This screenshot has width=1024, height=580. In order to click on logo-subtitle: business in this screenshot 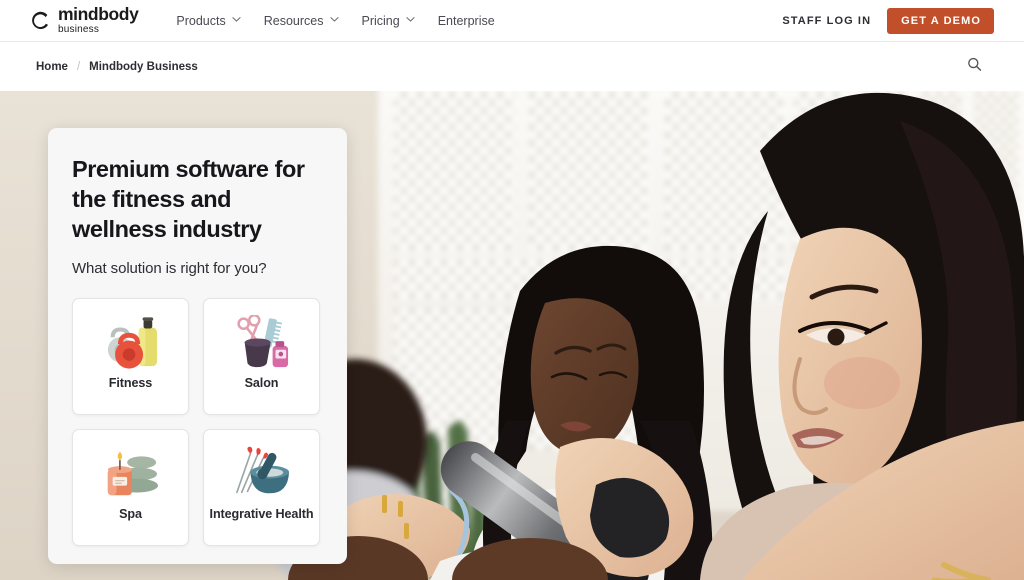, I will do `click(79, 30)`.